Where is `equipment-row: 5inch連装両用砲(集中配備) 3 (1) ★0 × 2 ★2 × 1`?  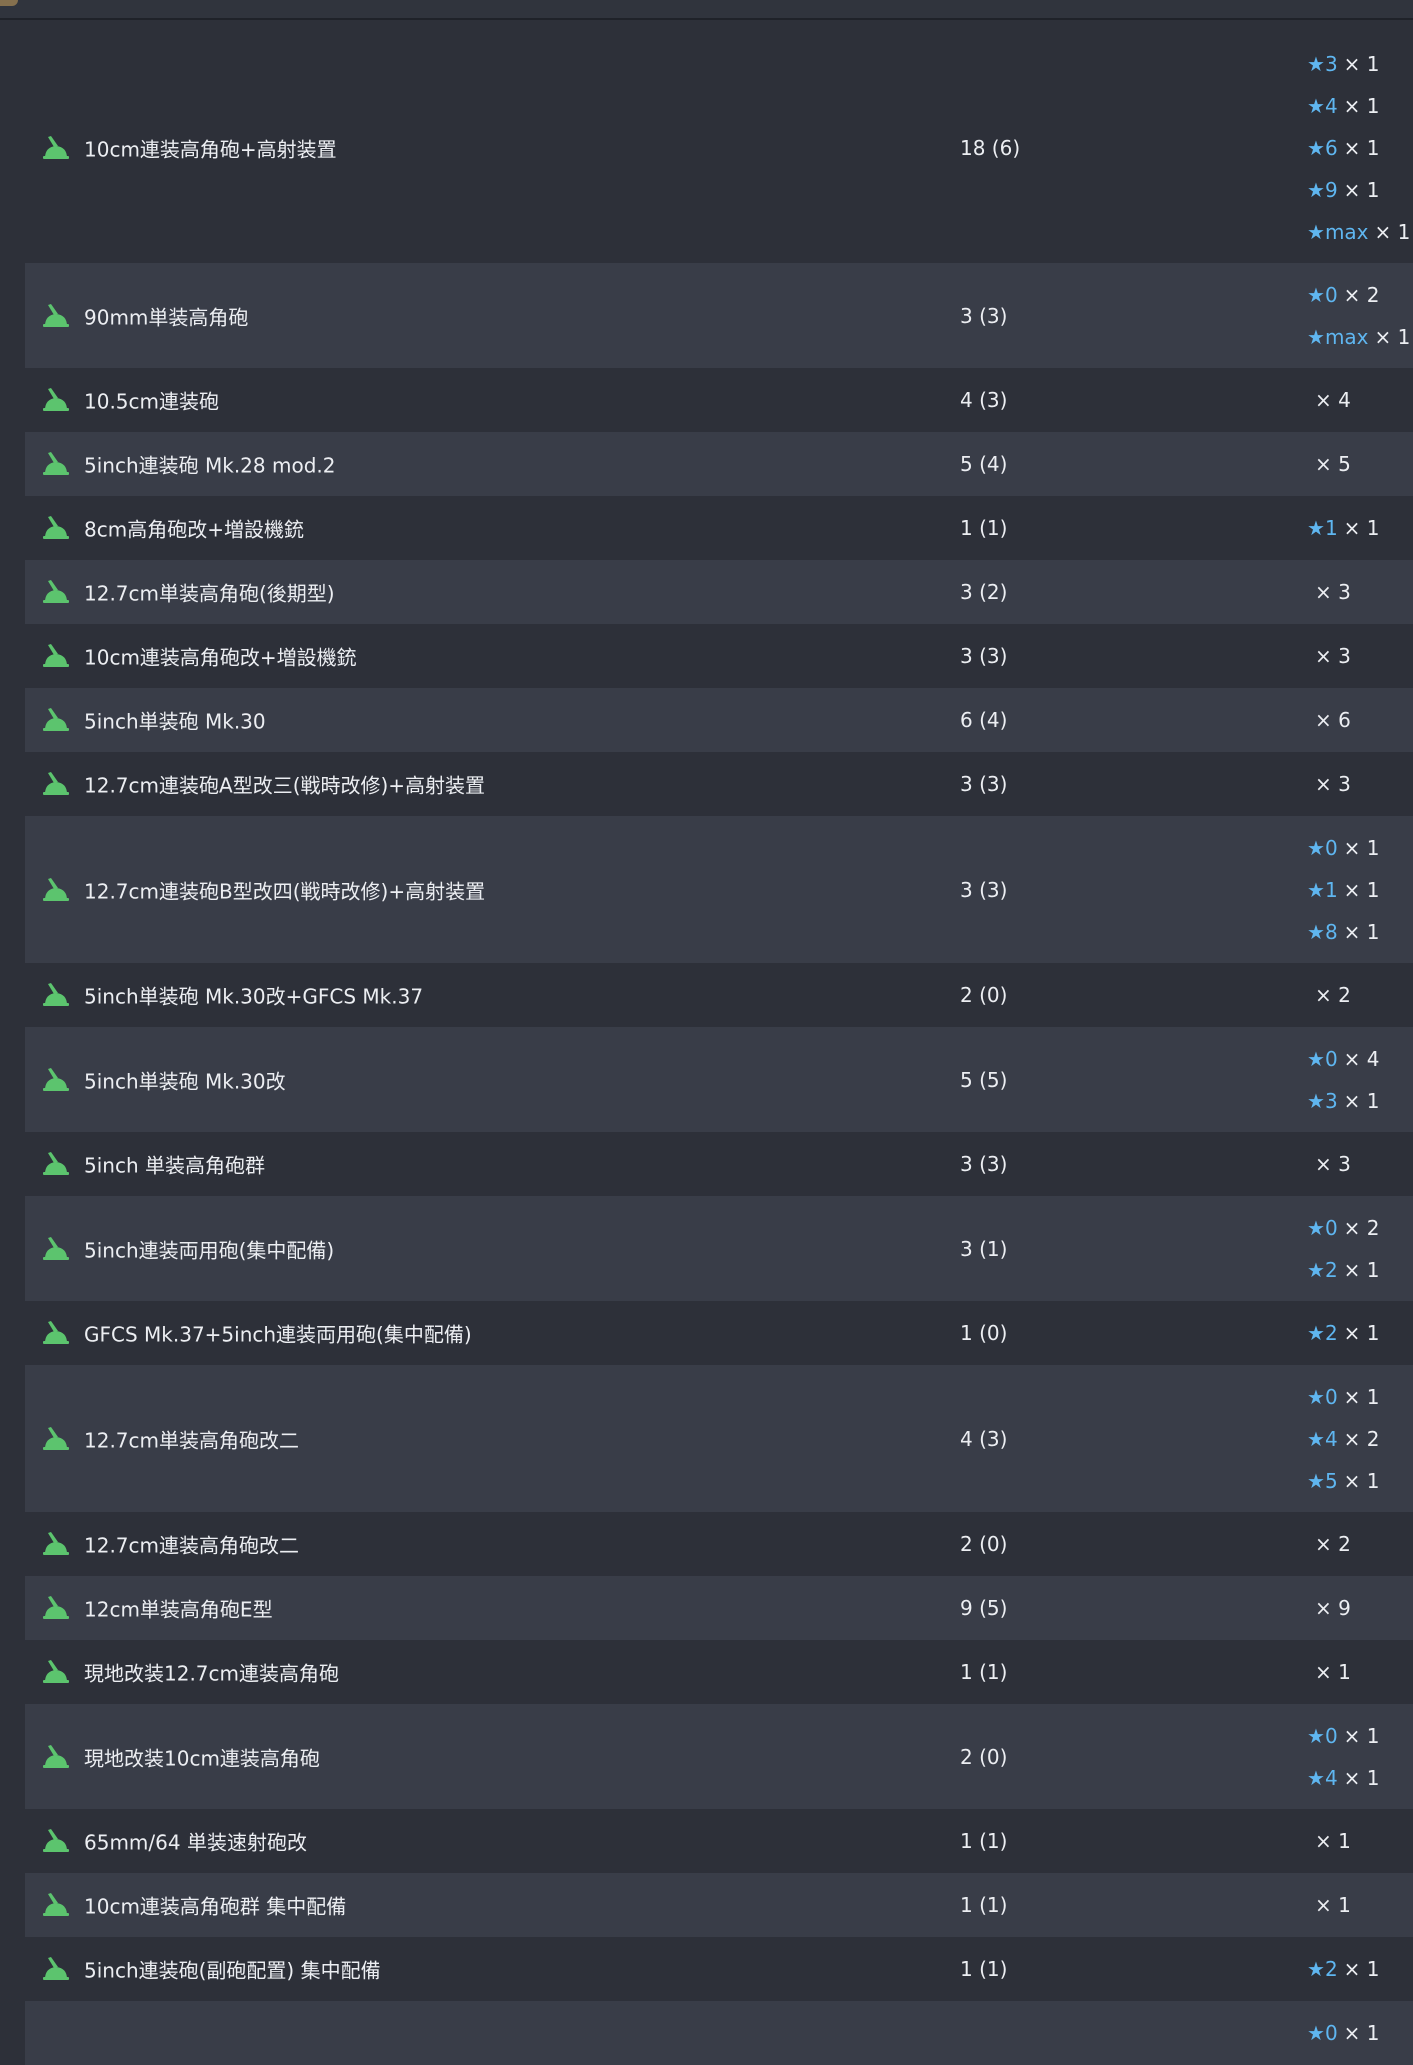
equipment-row: 5inch連装両用砲(集中配備) 3 (1) ★0 × 2 ★2 × 1 is located at coordinates (719, 1248).